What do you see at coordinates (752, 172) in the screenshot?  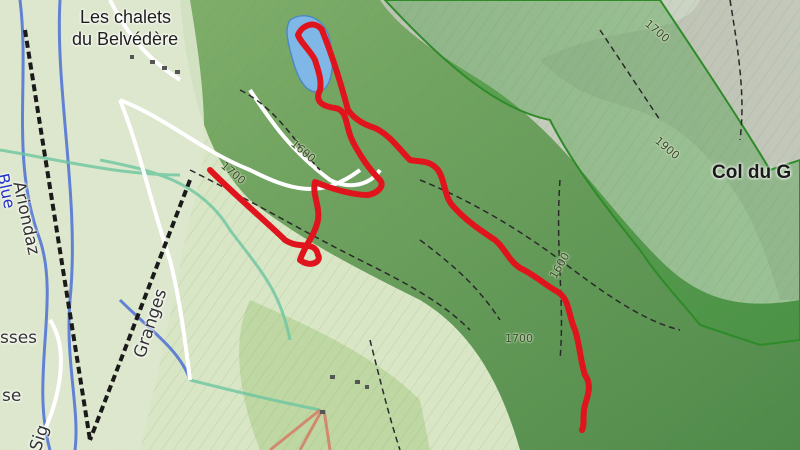 I see `pass-label: Col du G` at bounding box center [752, 172].